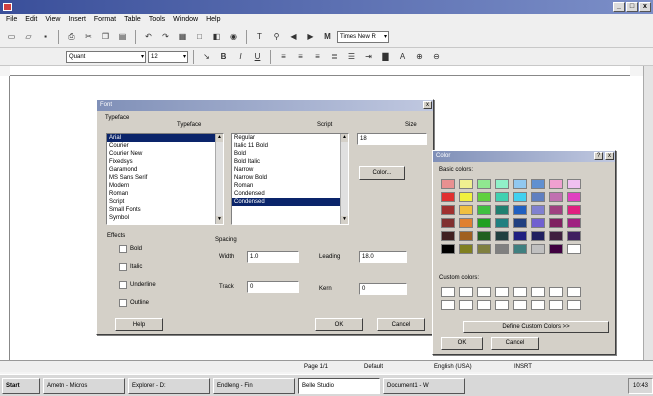 This screenshot has height=396, width=653. What do you see at coordinates (185, 20) in the screenshot?
I see `menu-window: Window` at bounding box center [185, 20].